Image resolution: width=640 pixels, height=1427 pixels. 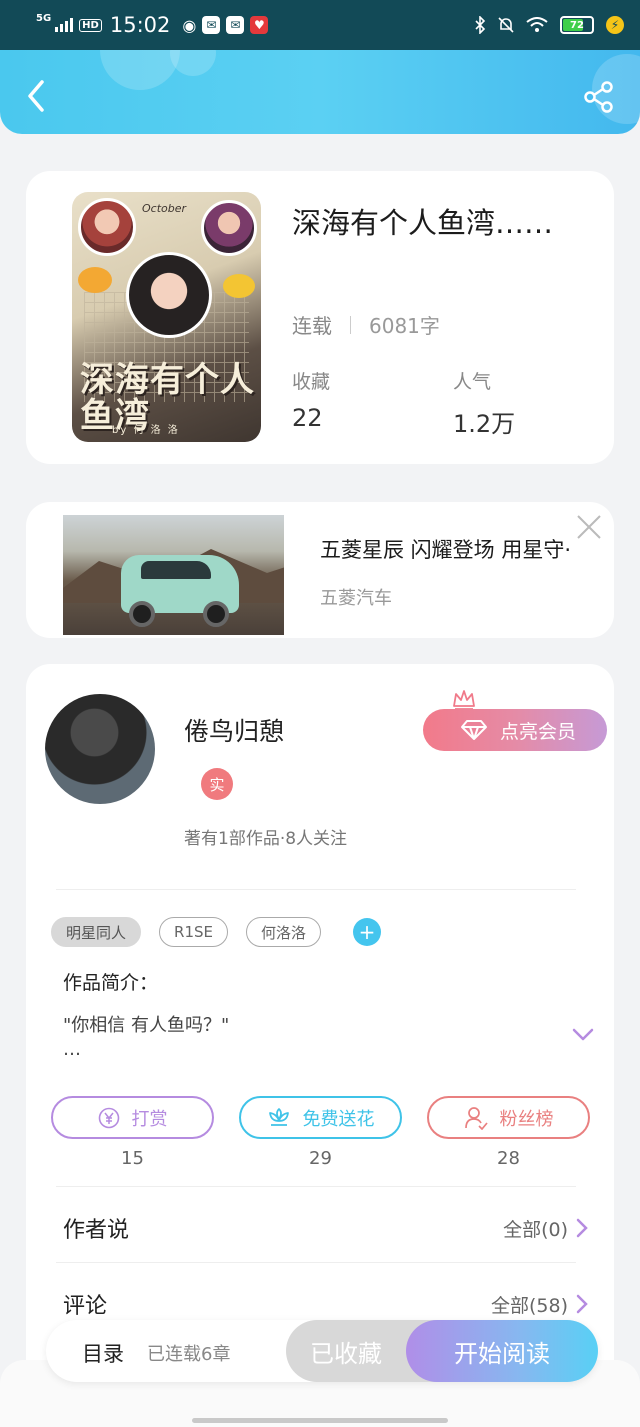 What do you see at coordinates (537, 24) in the screenshot?
I see `wifi-icon` at bounding box center [537, 24].